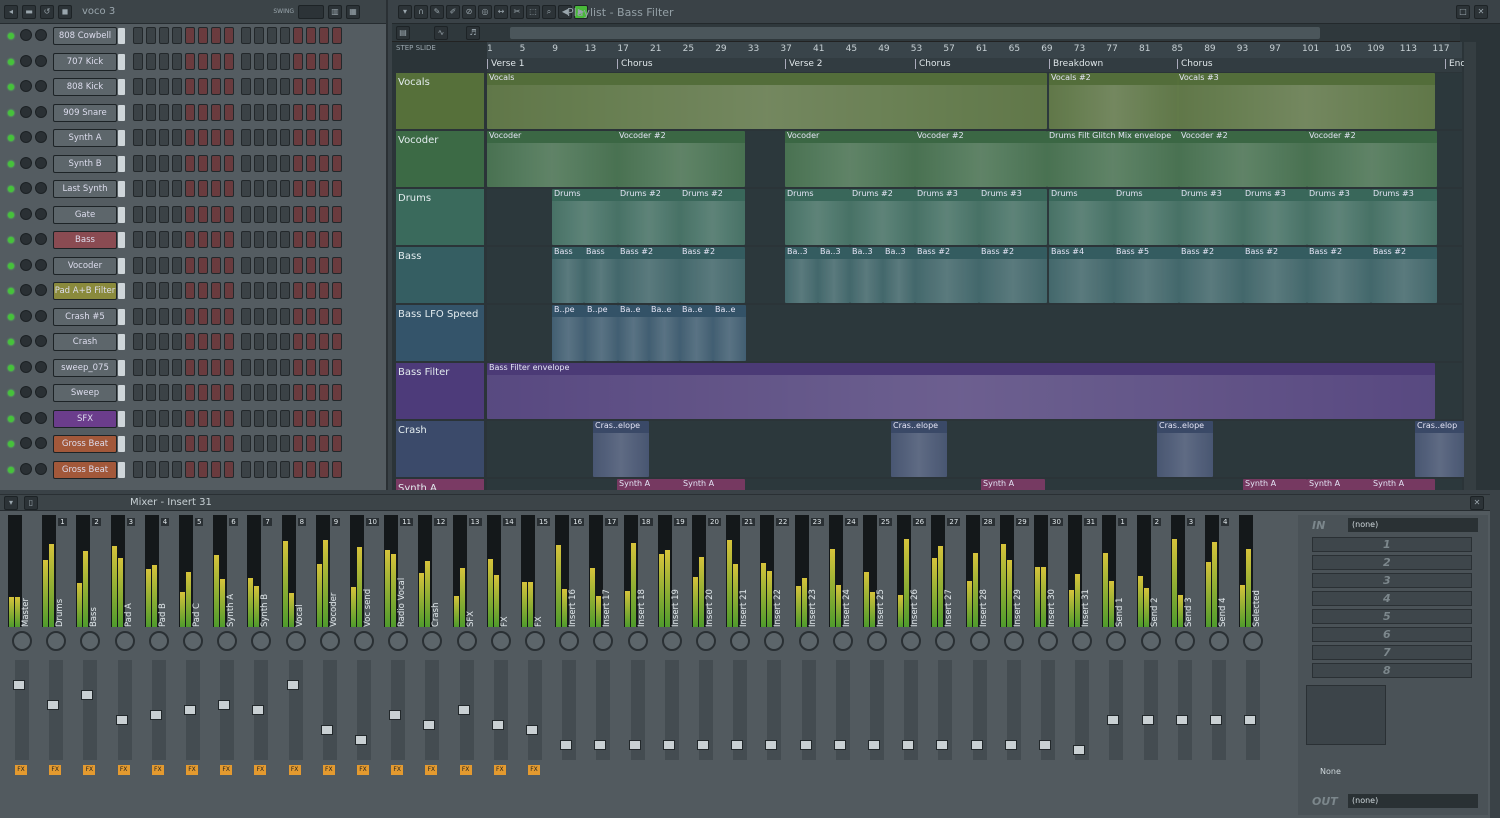 The image size is (1500, 818). Describe the element at coordinates (974, 333) in the screenshot. I see `track-lane: B..pe B..pe Ba..e Ba..e Ba..e Ba..e` at that location.